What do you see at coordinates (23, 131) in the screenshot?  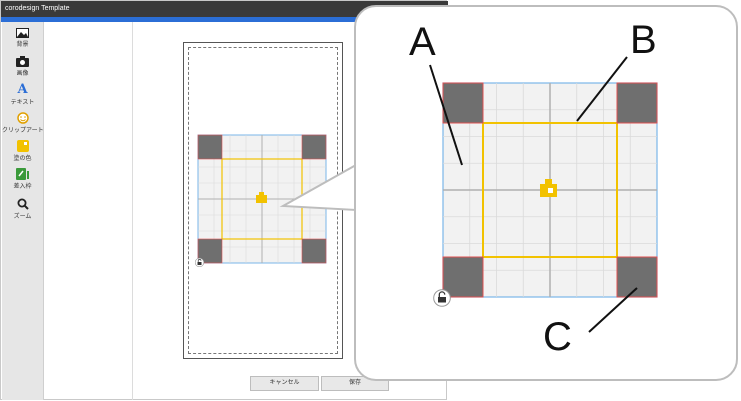 I see `tool-label: クリップアート` at bounding box center [23, 131].